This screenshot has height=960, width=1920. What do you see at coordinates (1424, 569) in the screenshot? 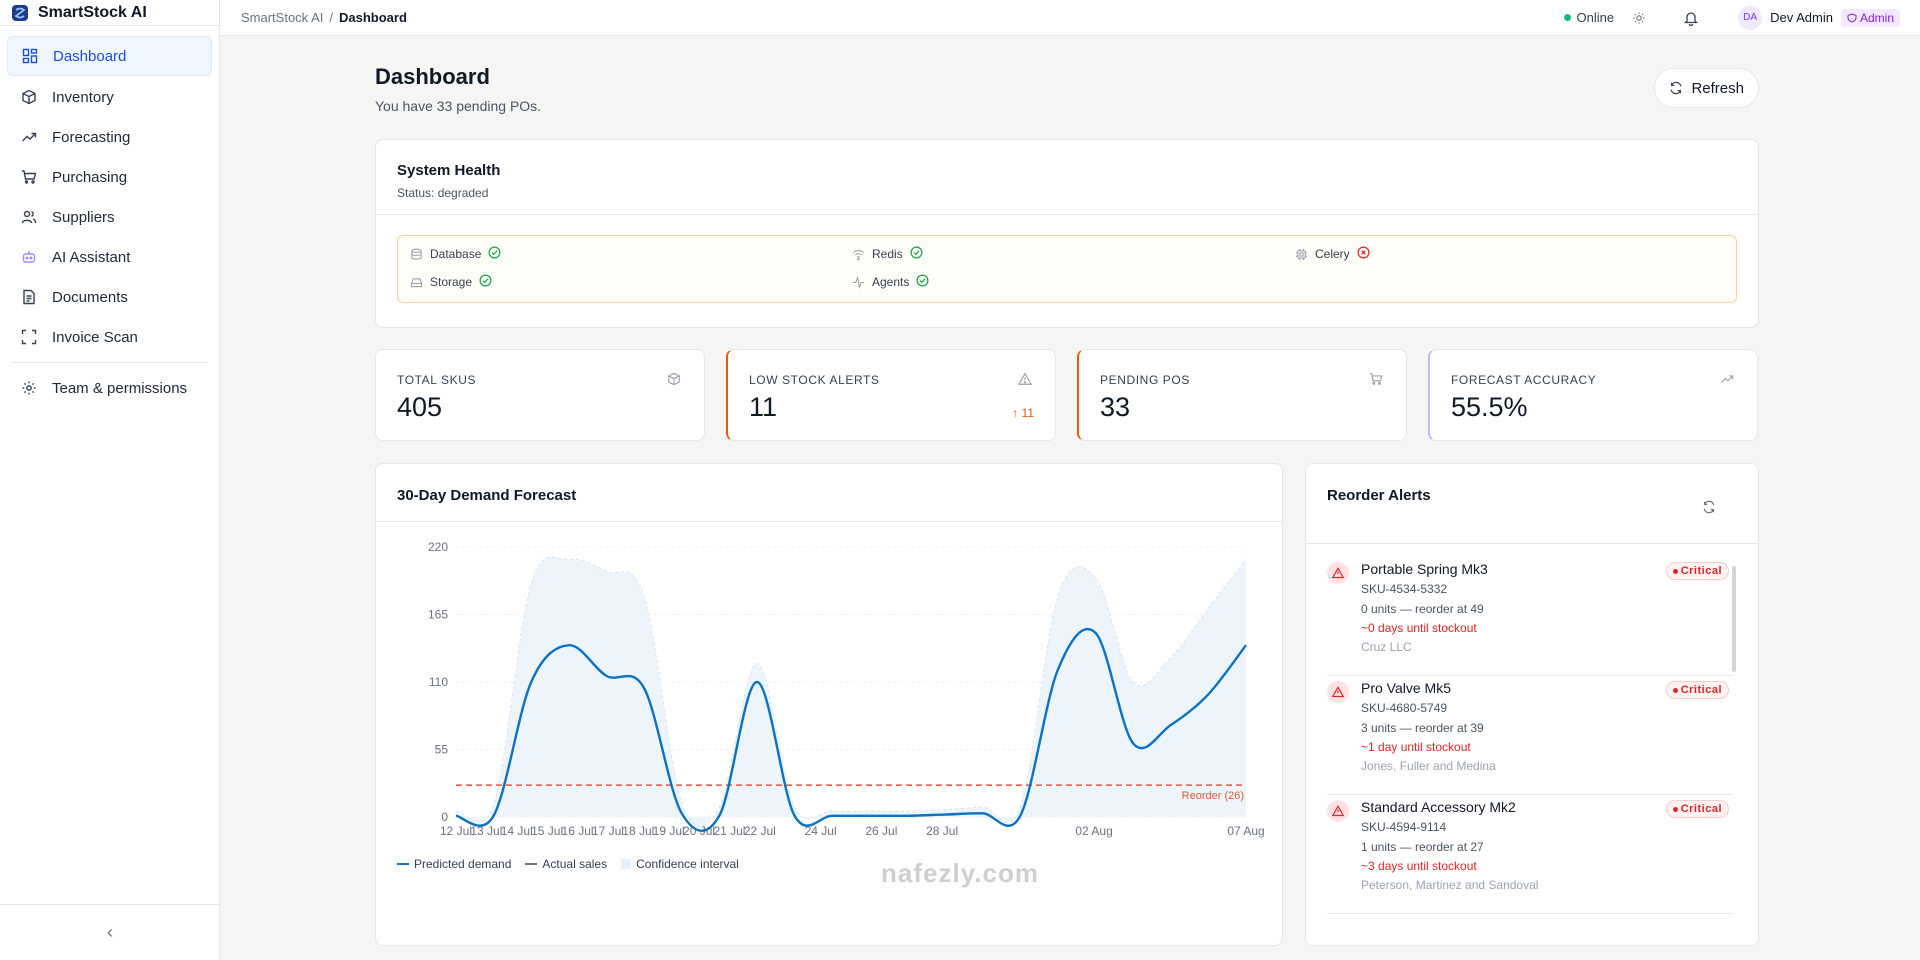
I see `alert-product-name: Portable Spring Mk3` at bounding box center [1424, 569].